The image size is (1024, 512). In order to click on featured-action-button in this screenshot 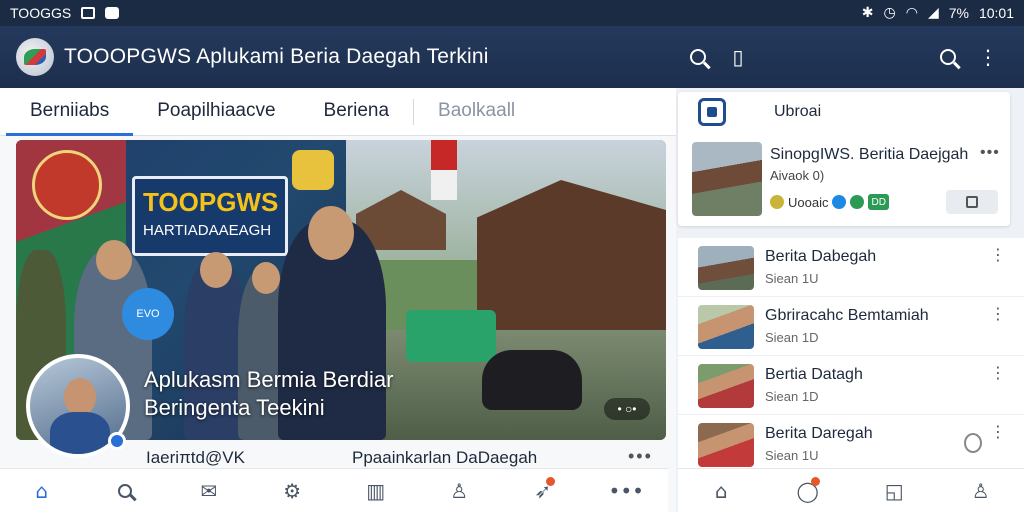, I will do `click(972, 202)`.